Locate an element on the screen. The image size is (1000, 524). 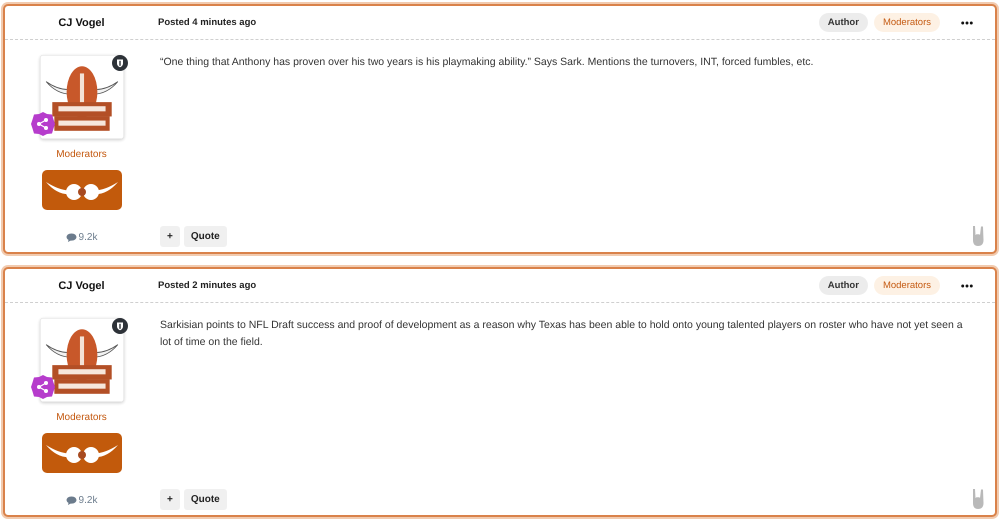
post-text: Sarkisian points to NFL Draft success and proof of development as a reason why Texas has been able to hold onto young talented players on roster who have not yet seen a lot of time on the field. is located at coordinates (562, 334).